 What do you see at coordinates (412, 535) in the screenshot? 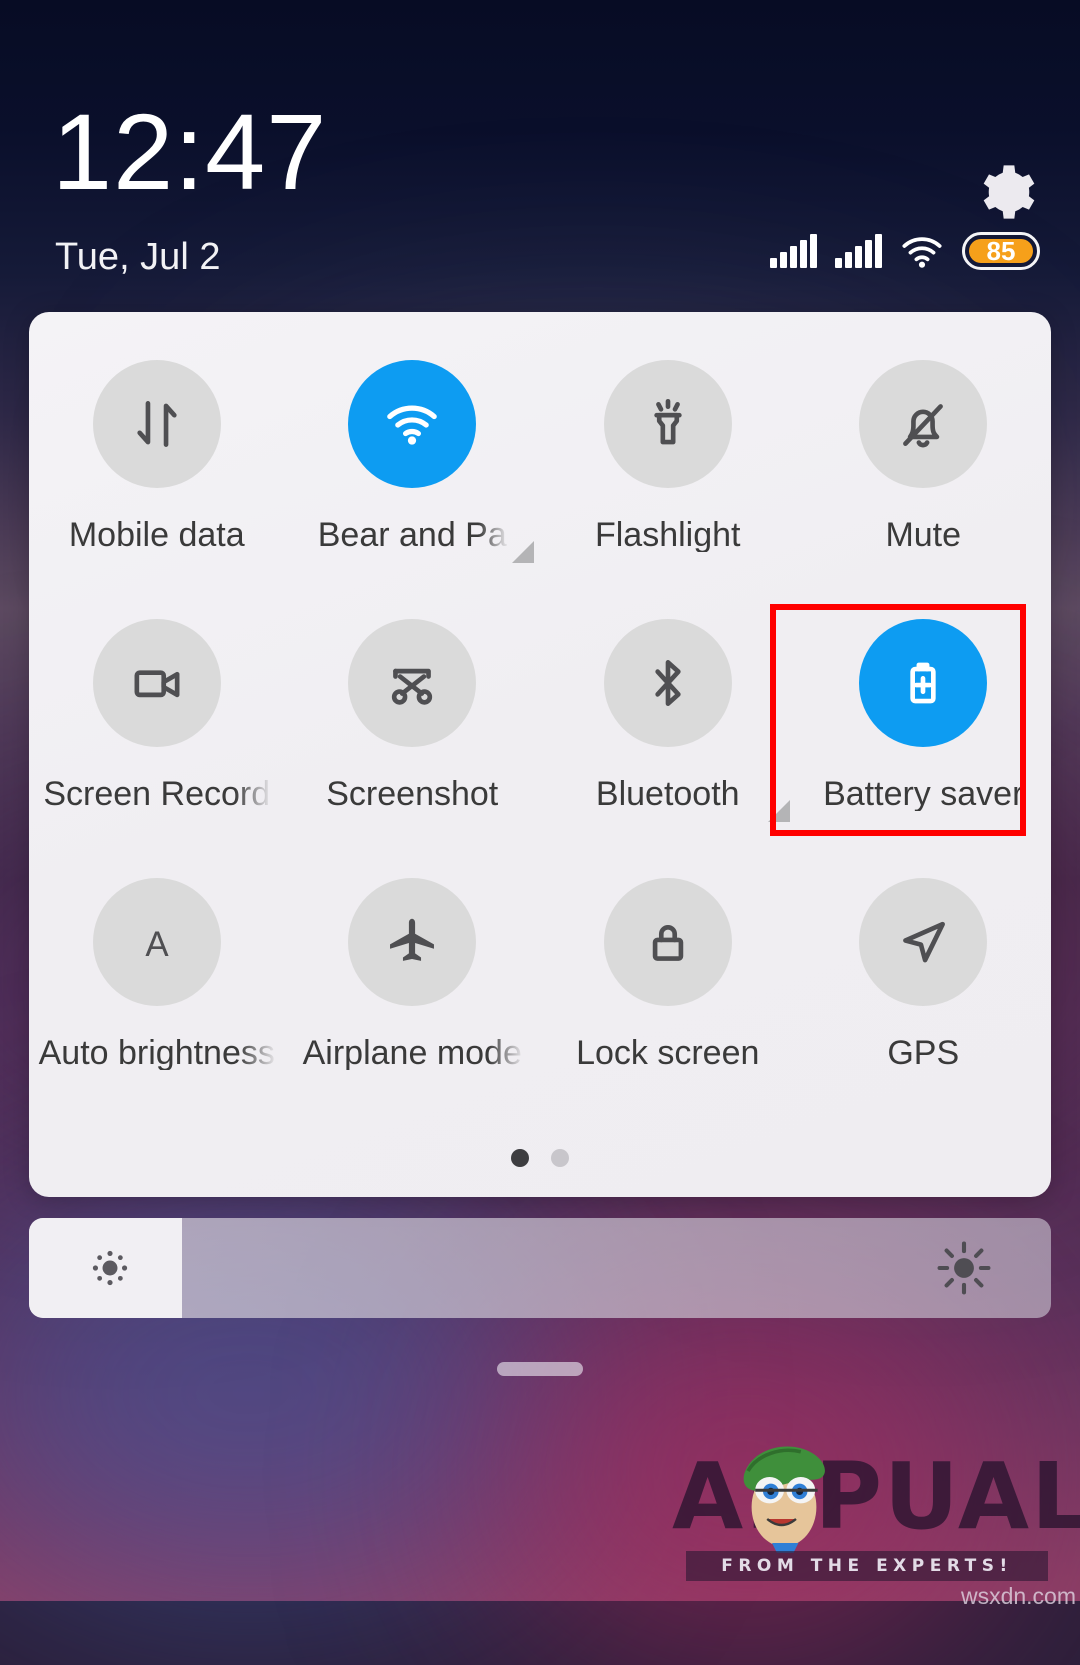
I see `quick-tile-label: Bear and Pa` at bounding box center [412, 535].